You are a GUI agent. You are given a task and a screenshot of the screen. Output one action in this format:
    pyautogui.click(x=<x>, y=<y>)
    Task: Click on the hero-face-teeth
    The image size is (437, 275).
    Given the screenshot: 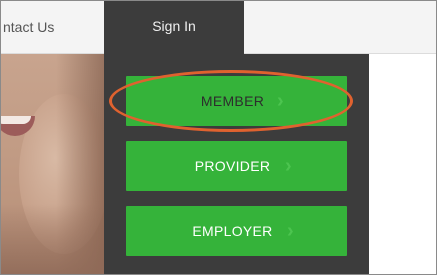 What is the action you would take?
    pyautogui.click(x=16, y=120)
    